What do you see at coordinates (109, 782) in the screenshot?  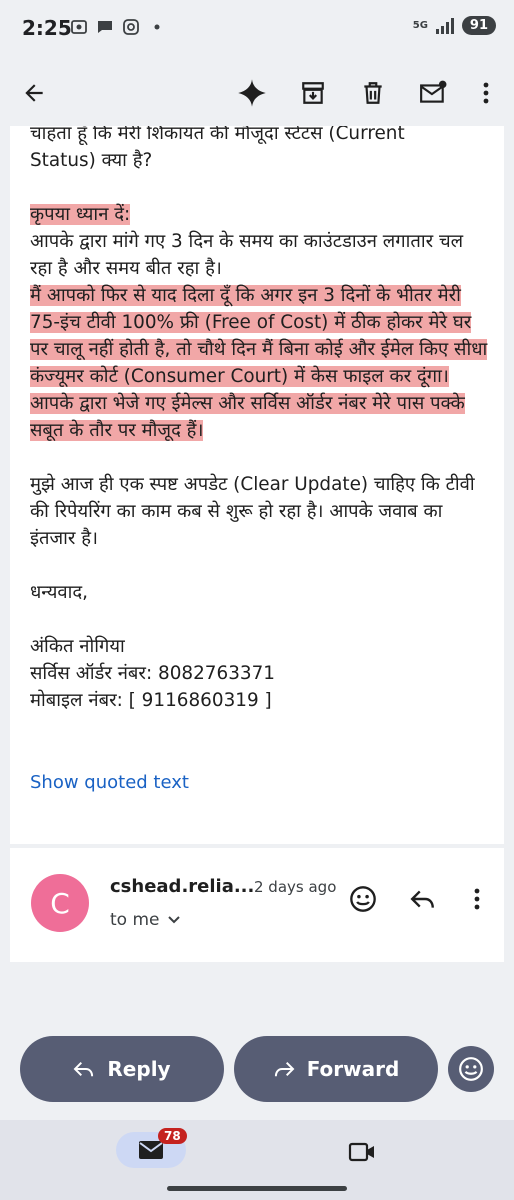 I see `show-quoted-text-link: Show quoted text` at bounding box center [109, 782].